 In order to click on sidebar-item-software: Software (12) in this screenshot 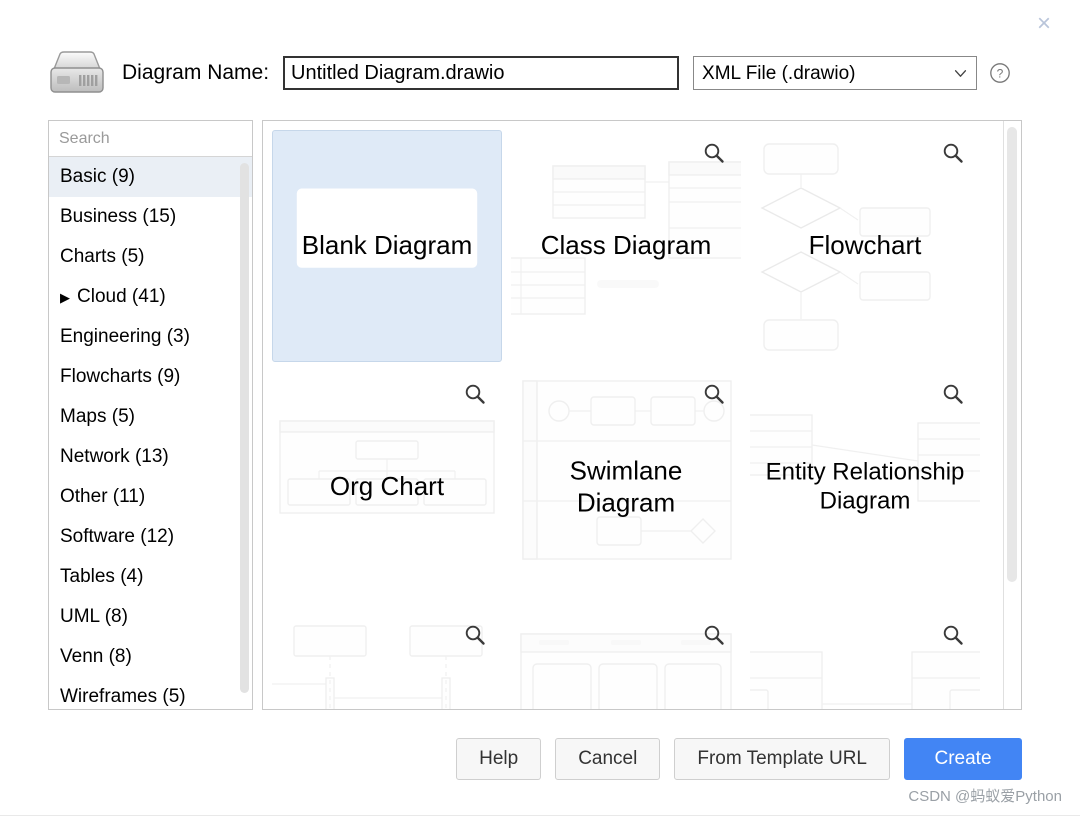, I will do `click(150, 537)`.